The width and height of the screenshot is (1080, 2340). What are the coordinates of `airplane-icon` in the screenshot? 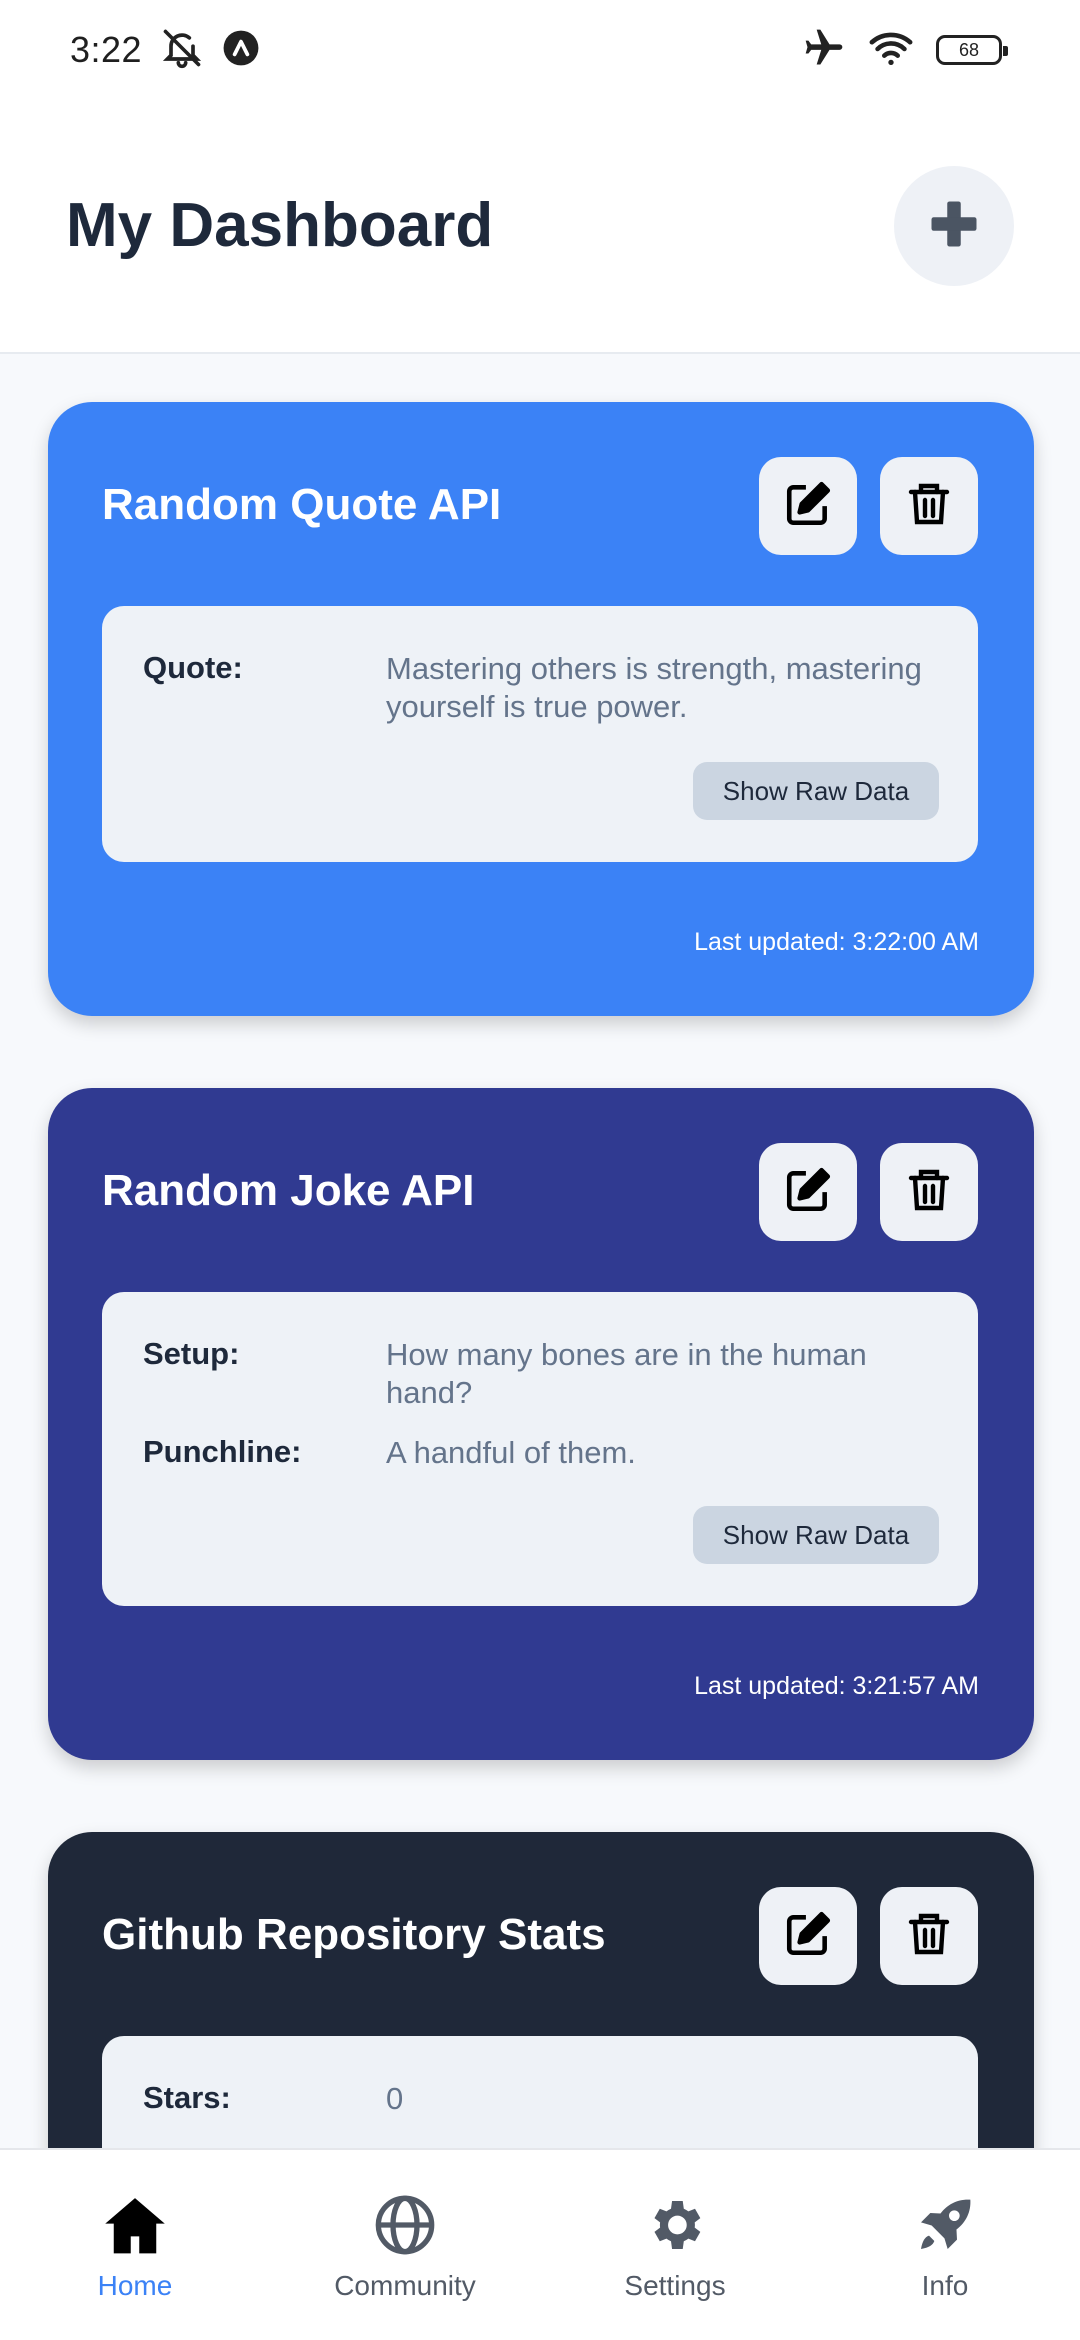 It's located at (824, 50).